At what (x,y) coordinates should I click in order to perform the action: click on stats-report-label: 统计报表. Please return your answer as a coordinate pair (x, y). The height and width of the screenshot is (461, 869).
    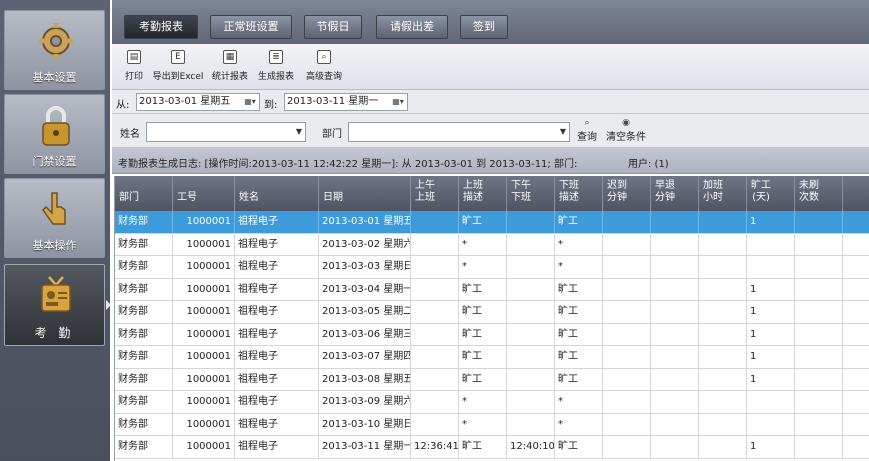
    Looking at the image, I should click on (229, 77).